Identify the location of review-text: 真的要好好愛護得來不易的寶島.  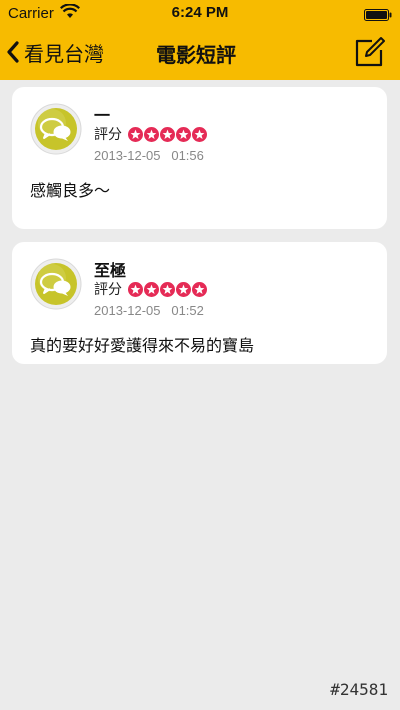
(142, 345).